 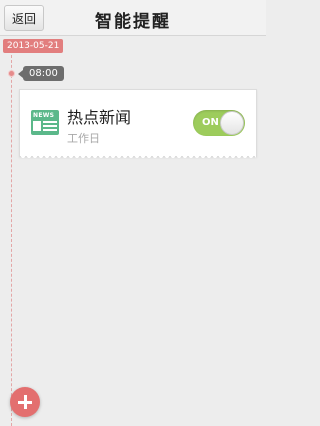 I want to click on reminder-title: 热点新闻, so click(x=99, y=117).